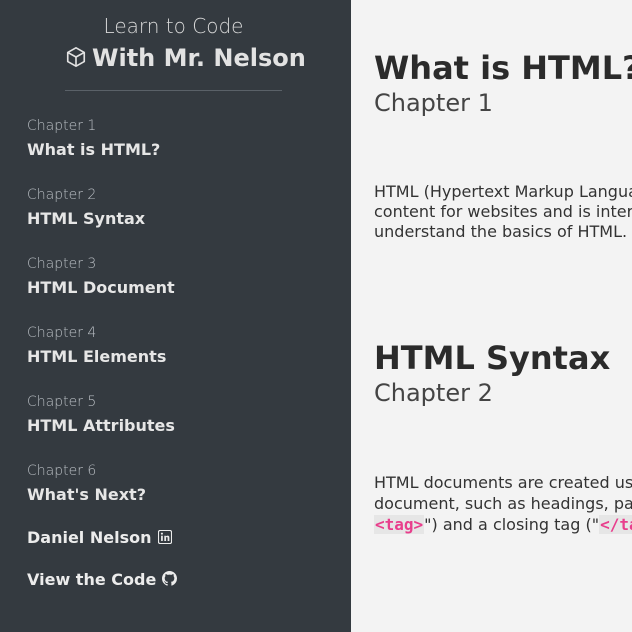  I want to click on author-link: Daniel Nelson, so click(99, 537).